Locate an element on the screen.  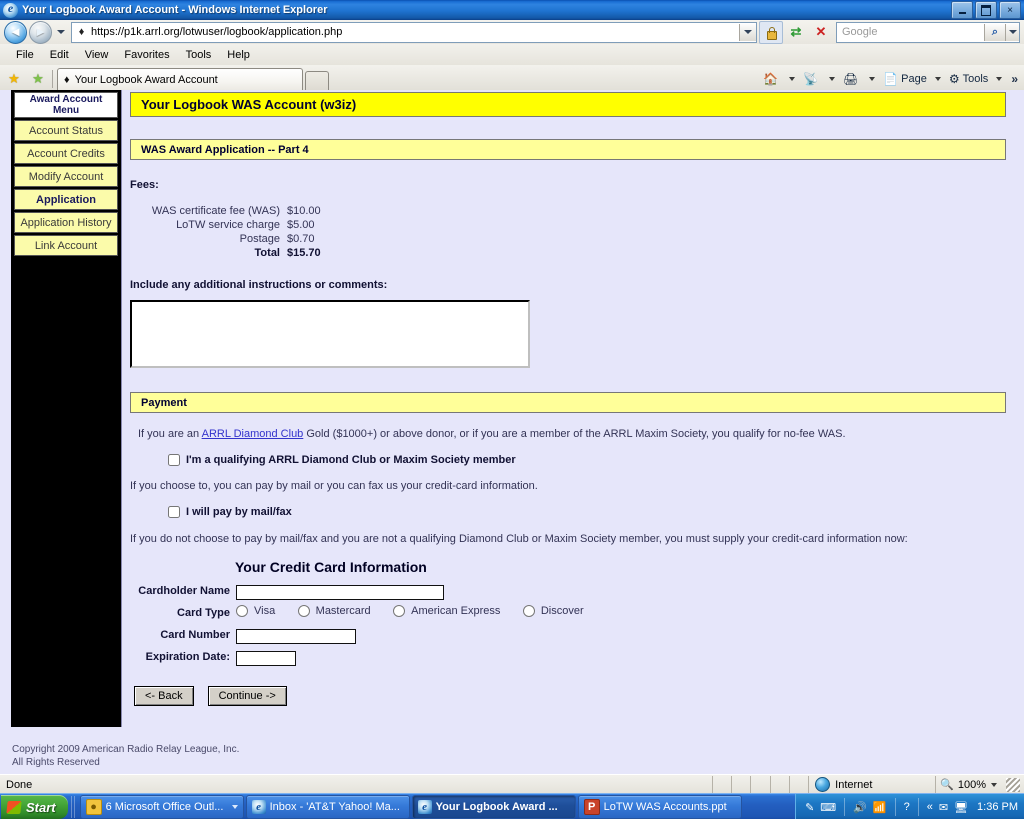
sidebar-item-modify-account: Modify Account is located at coordinates (66, 176).